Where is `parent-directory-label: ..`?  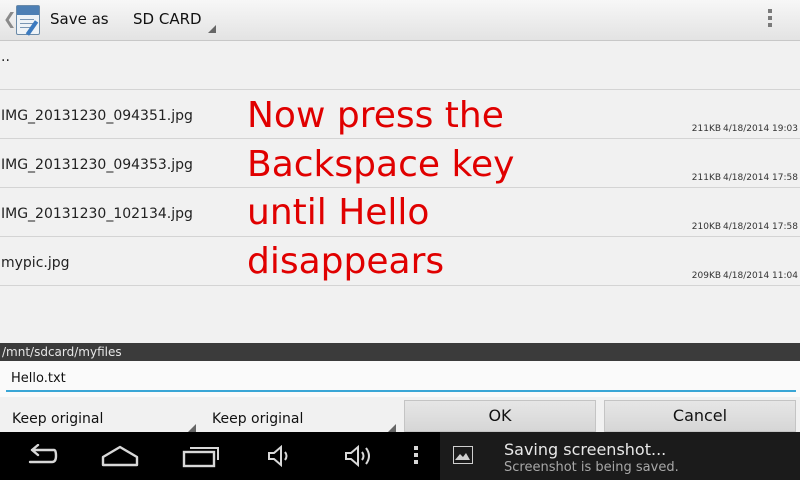
parent-directory-label: .. is located at coordinates (5, 57).